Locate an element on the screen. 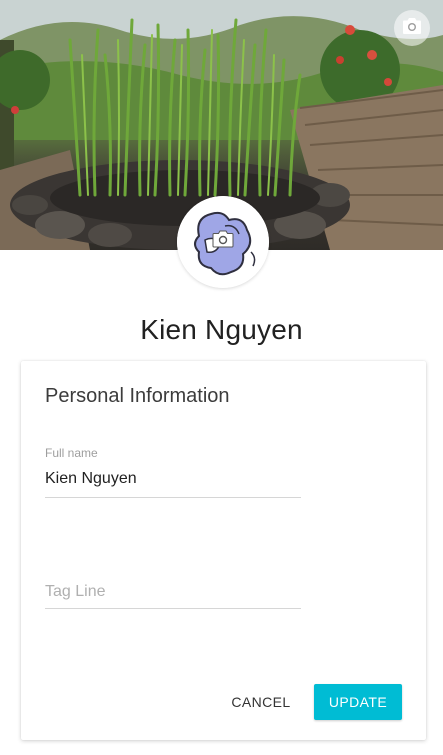 The width and height of the screenshot is (443, 755). tag-line-field is located at coordinates (173, 595).